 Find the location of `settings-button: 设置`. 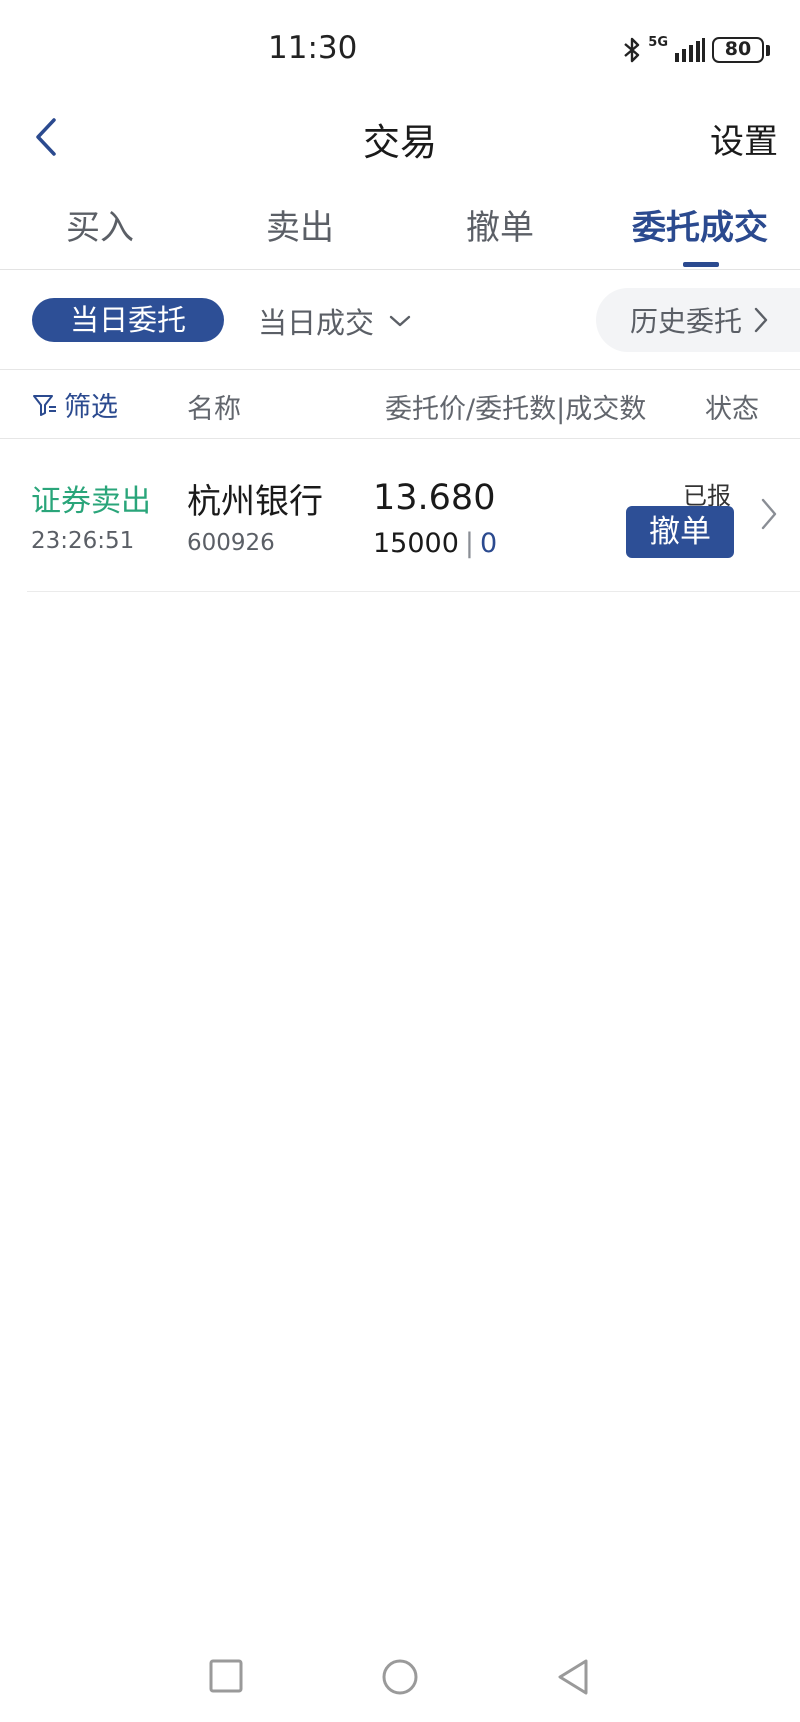

settings-button: 设置 is located at coordinates (744, 138).